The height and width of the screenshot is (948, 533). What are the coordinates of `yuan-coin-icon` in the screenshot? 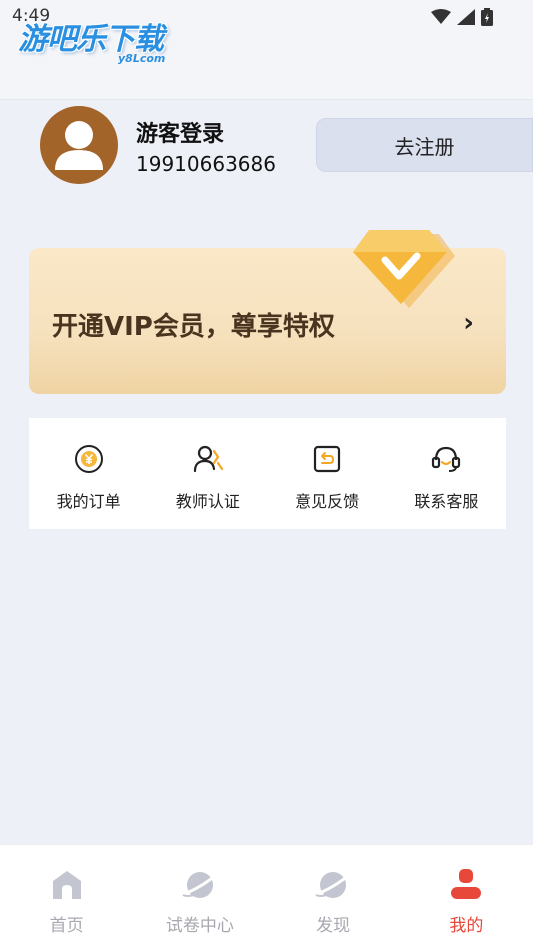 It's located at (89, 459).